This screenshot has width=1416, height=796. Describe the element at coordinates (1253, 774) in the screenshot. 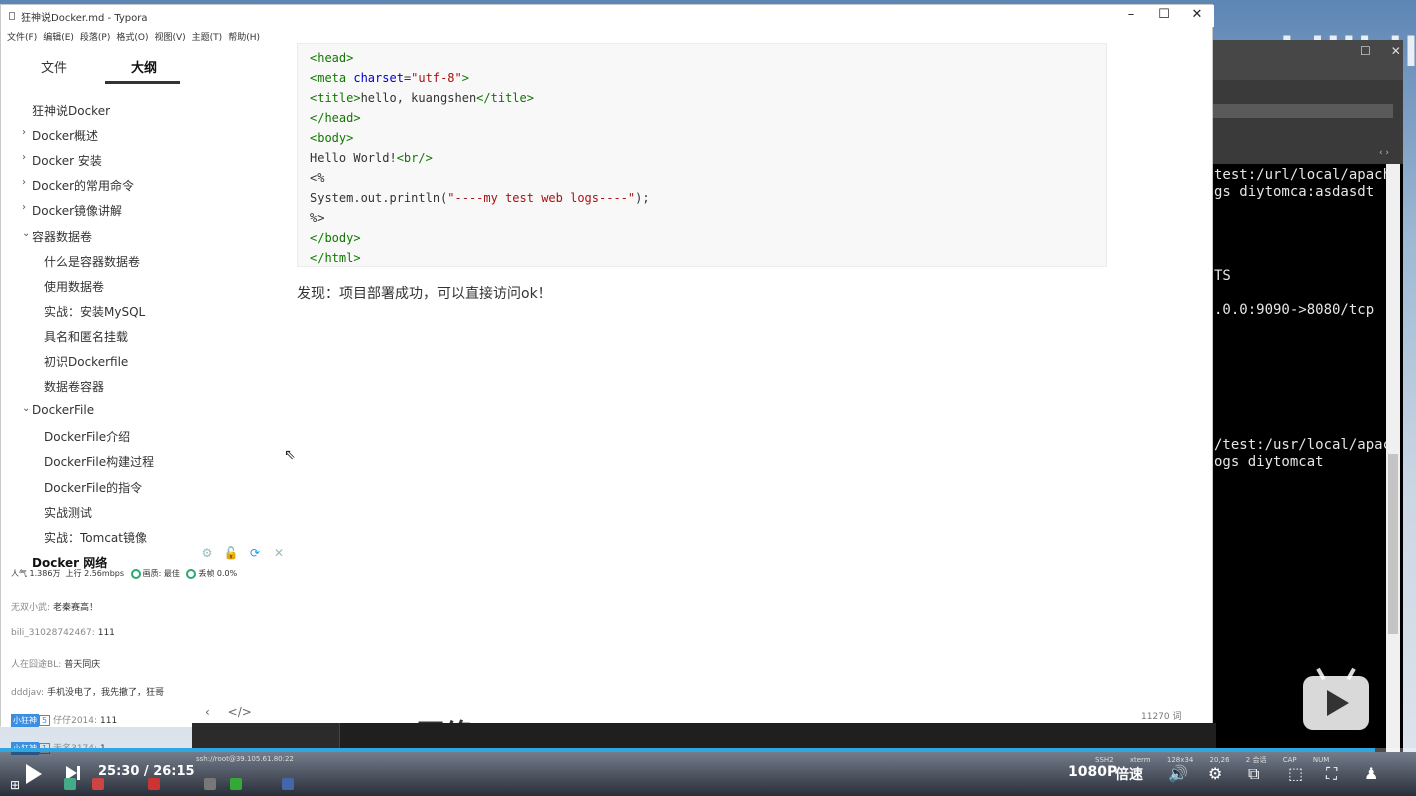

I see `pip-icon: ⧉` at that location.